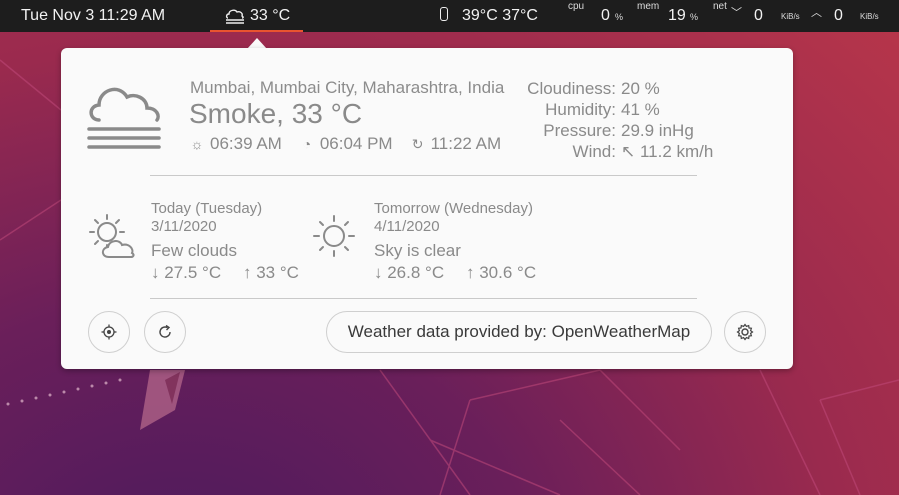 The image size is (899, 495). I want to click on refresh-icon, so click(165, 331).